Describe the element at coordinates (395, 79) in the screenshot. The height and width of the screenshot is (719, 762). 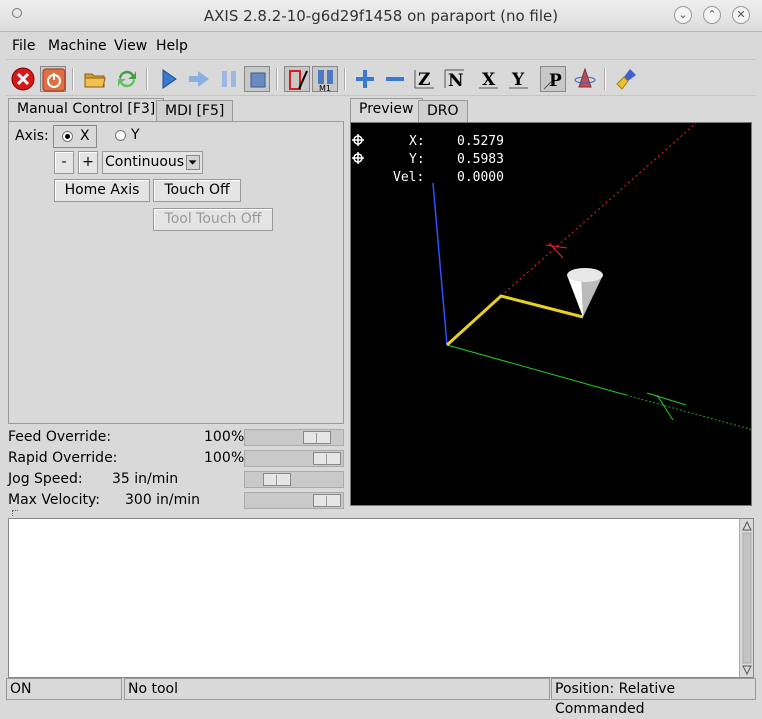
I see `zoom-out-icon` at that location.